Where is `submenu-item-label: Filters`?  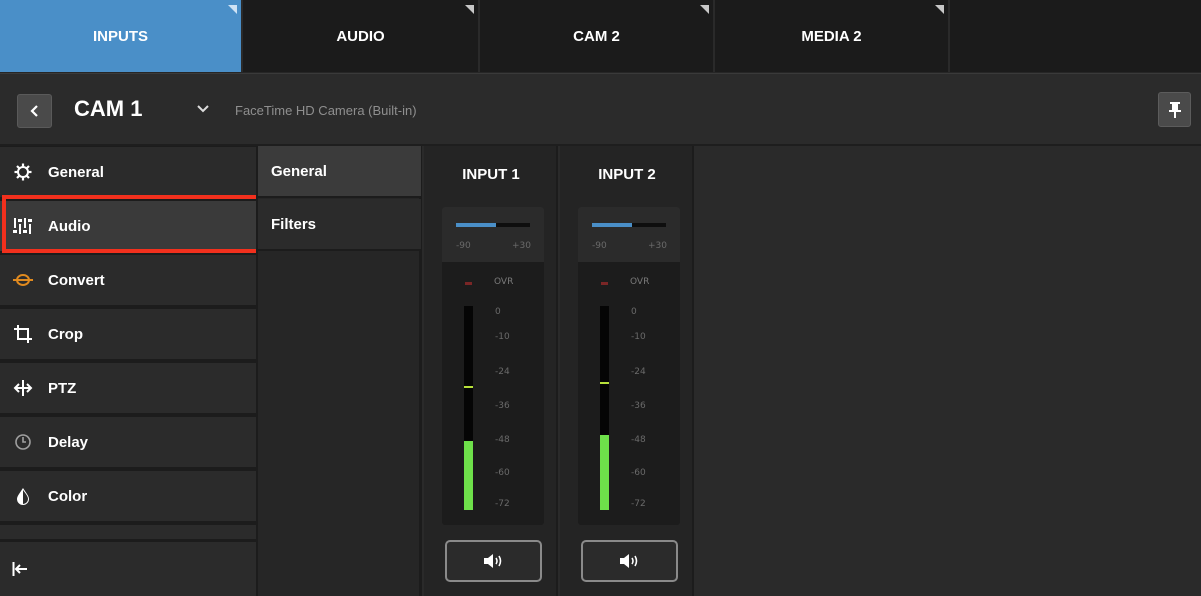 submenu-item-label: Filters is located at coordinates (294, 224).